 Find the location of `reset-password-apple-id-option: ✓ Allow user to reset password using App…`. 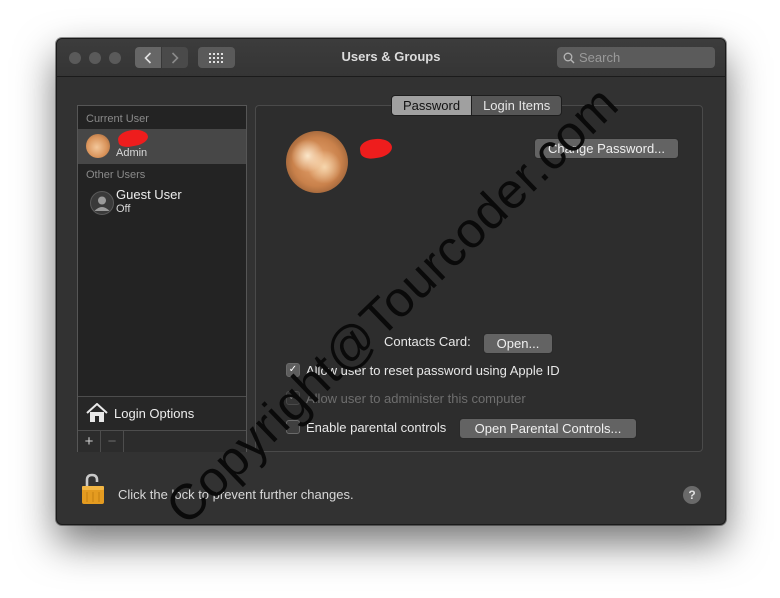

reset-password-apple-id-option: ✓ Allow user to reset password using App… is located at coordinates (423, 370).